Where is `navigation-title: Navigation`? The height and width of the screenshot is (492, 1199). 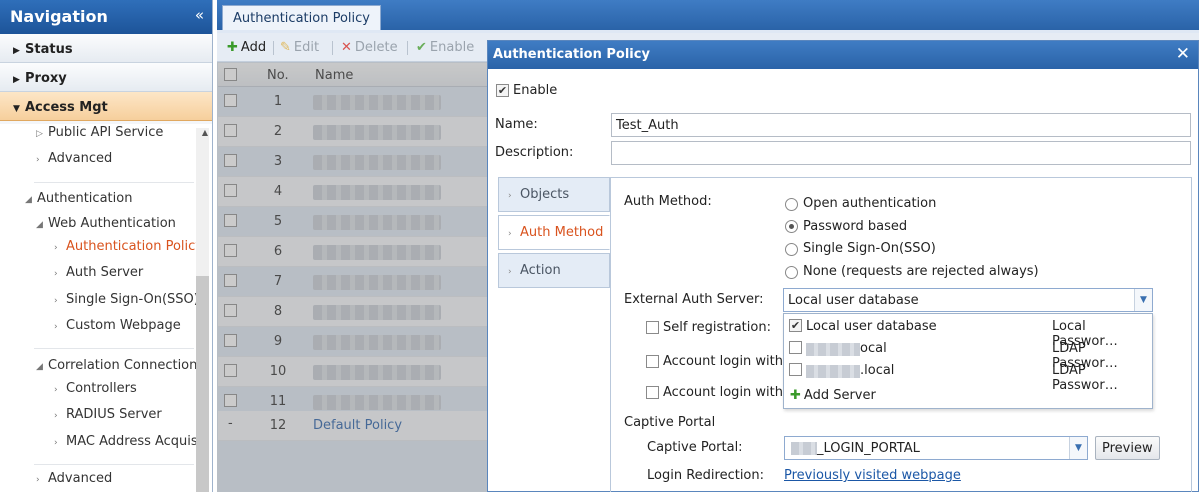 navigation-title: Navigation is located at coordinates (59, 16).